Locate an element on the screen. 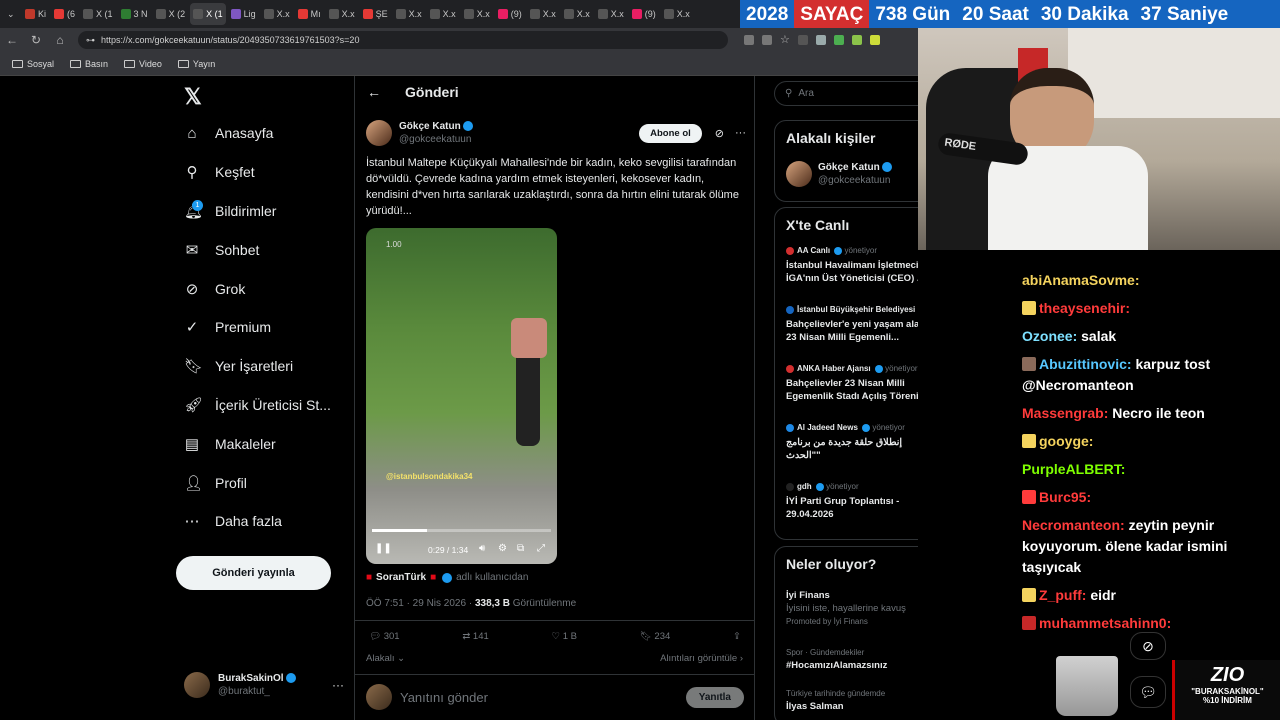 This screenshot has width=1280, height=720. nav-item-search: ⚲ Keşfet is located at coordinates (262, 172).